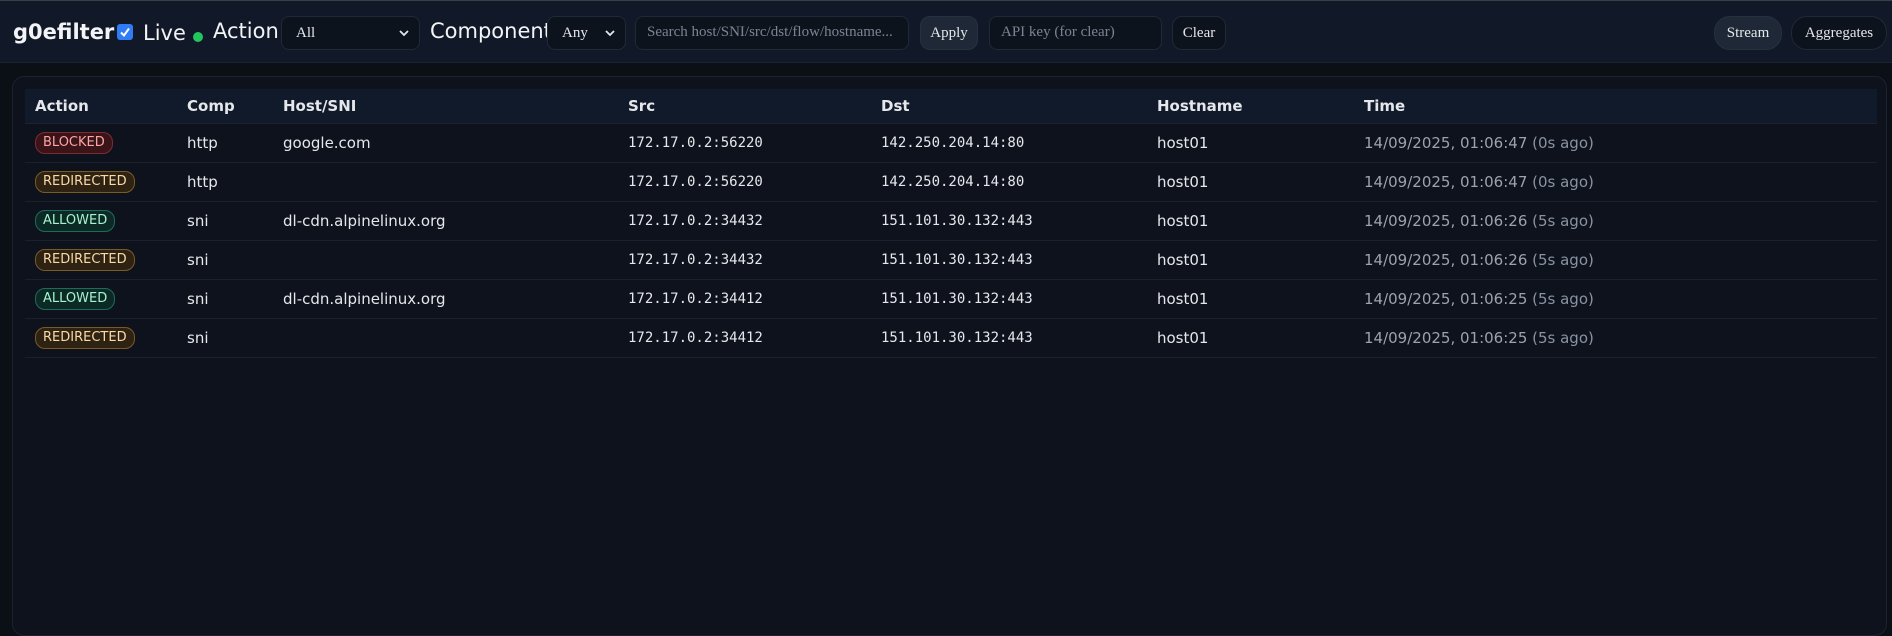  I want to click on live-label: Live, so click(164, 33).